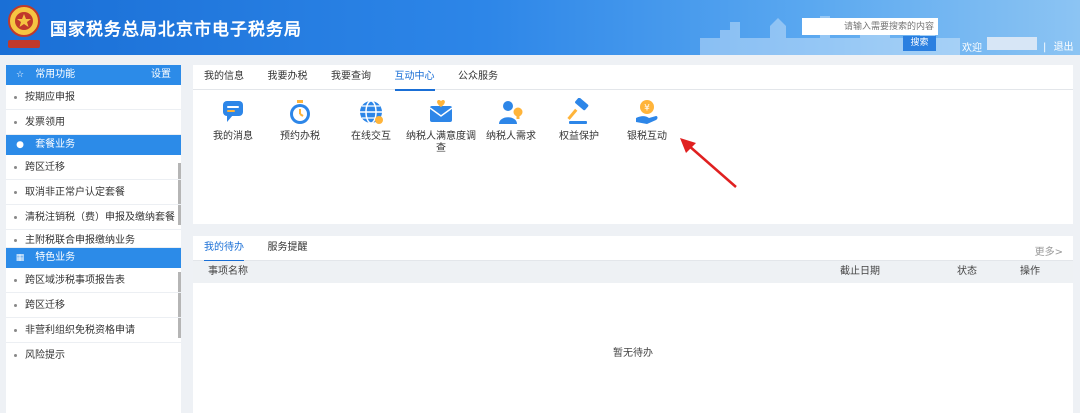 The height and width of the screenshot is (413, 1080). I want to click on search-button: 搜索, so click(919, 43).